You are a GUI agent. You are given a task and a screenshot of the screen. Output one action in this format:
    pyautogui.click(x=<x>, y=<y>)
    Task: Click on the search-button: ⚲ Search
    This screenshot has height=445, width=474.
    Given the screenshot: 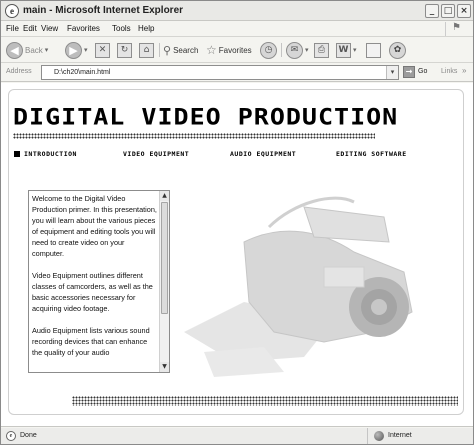 What is the action you would take?
    pyautogui.click(x=180, y=50)
    